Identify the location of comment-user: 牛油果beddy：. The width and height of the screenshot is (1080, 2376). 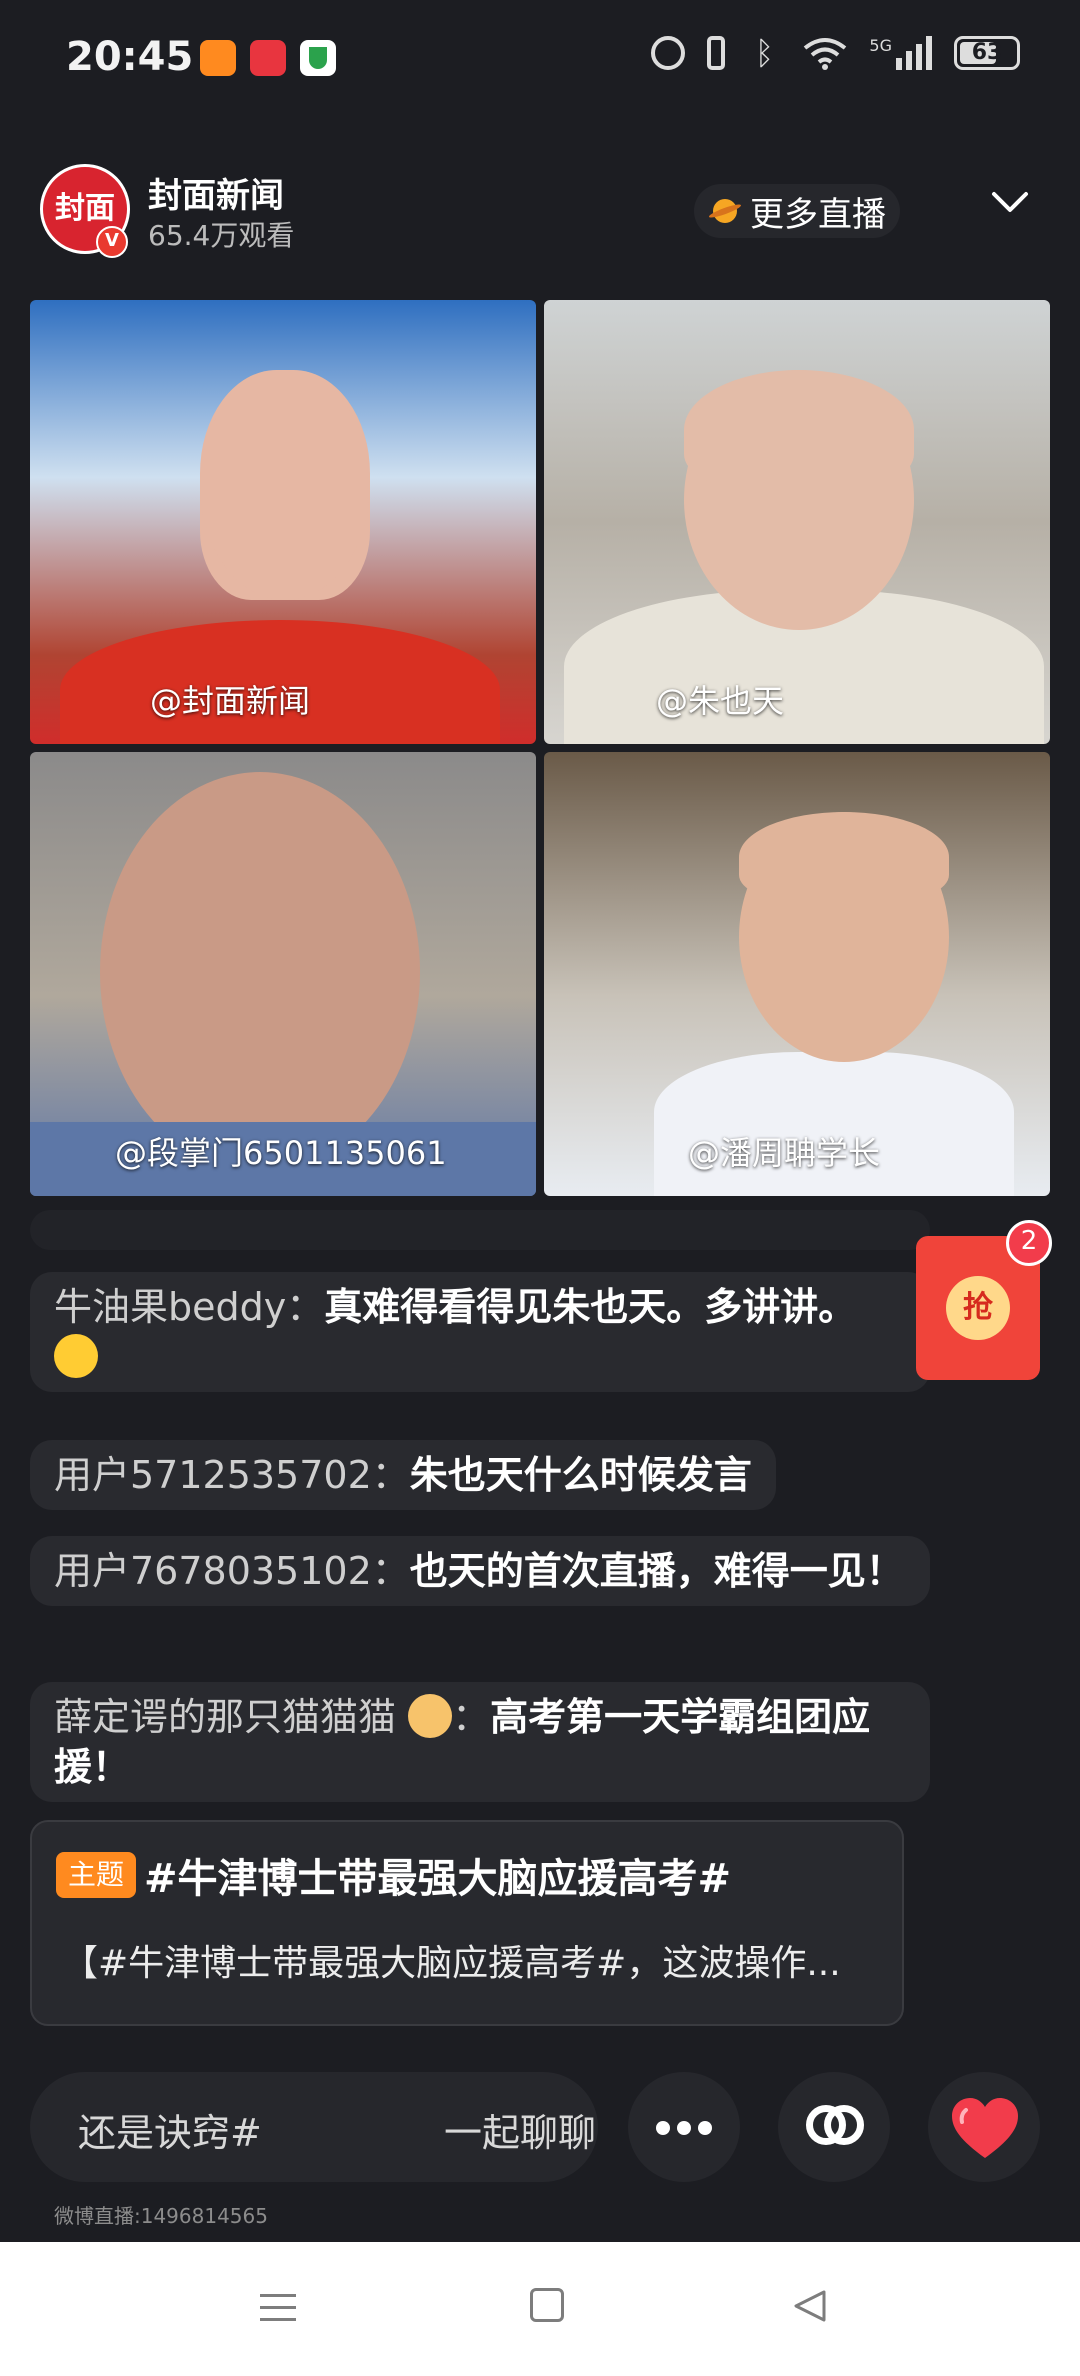
(189, 1307).